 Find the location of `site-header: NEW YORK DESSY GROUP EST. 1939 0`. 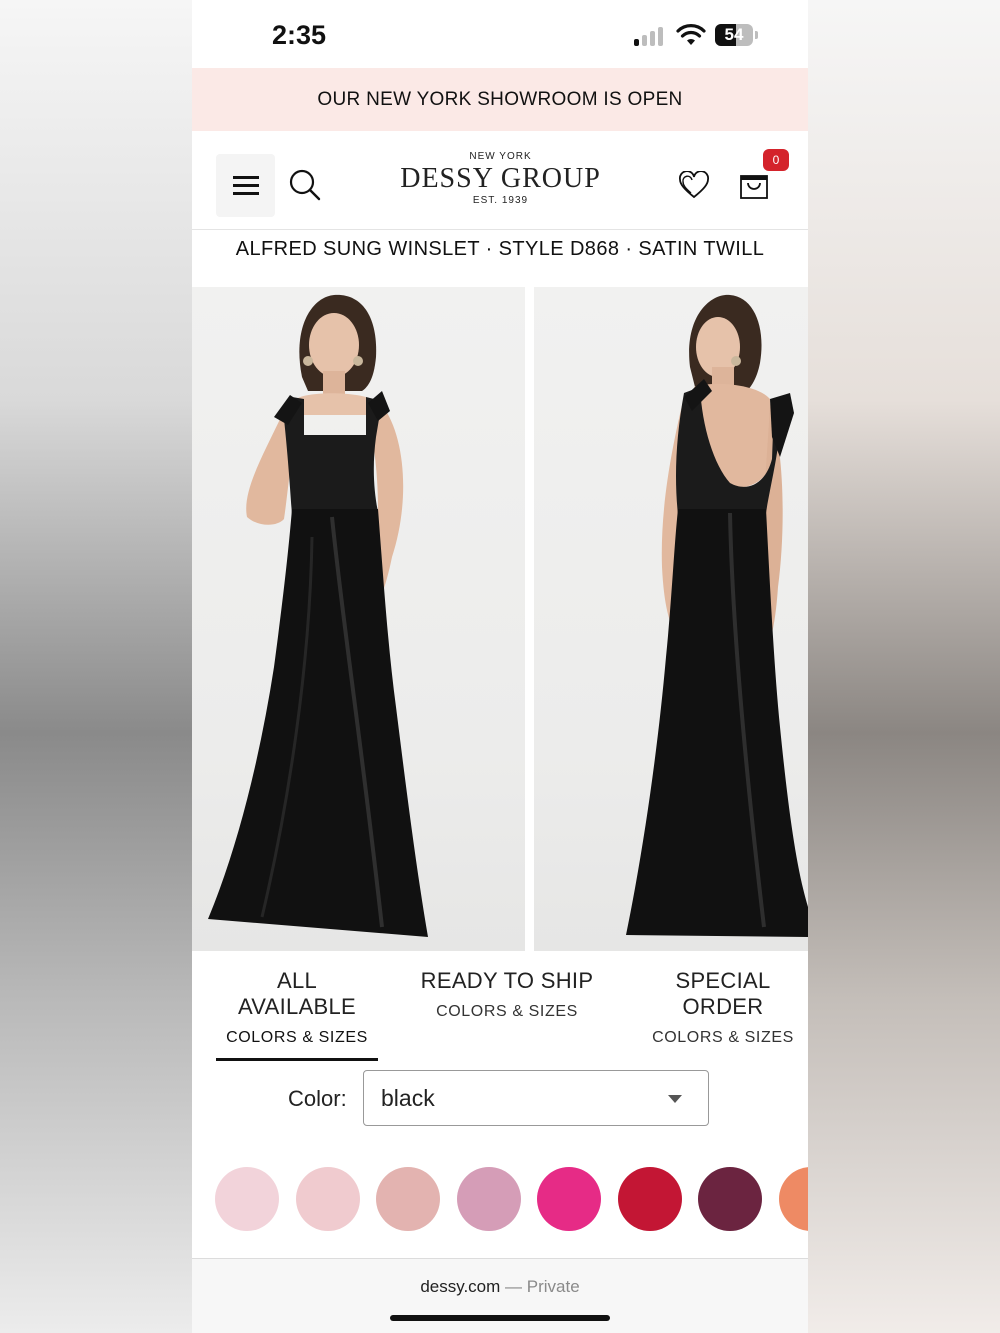

site-header: NEW YORK DESSY GROUP EST. 1939 0 is located at coordinates (500, 180).